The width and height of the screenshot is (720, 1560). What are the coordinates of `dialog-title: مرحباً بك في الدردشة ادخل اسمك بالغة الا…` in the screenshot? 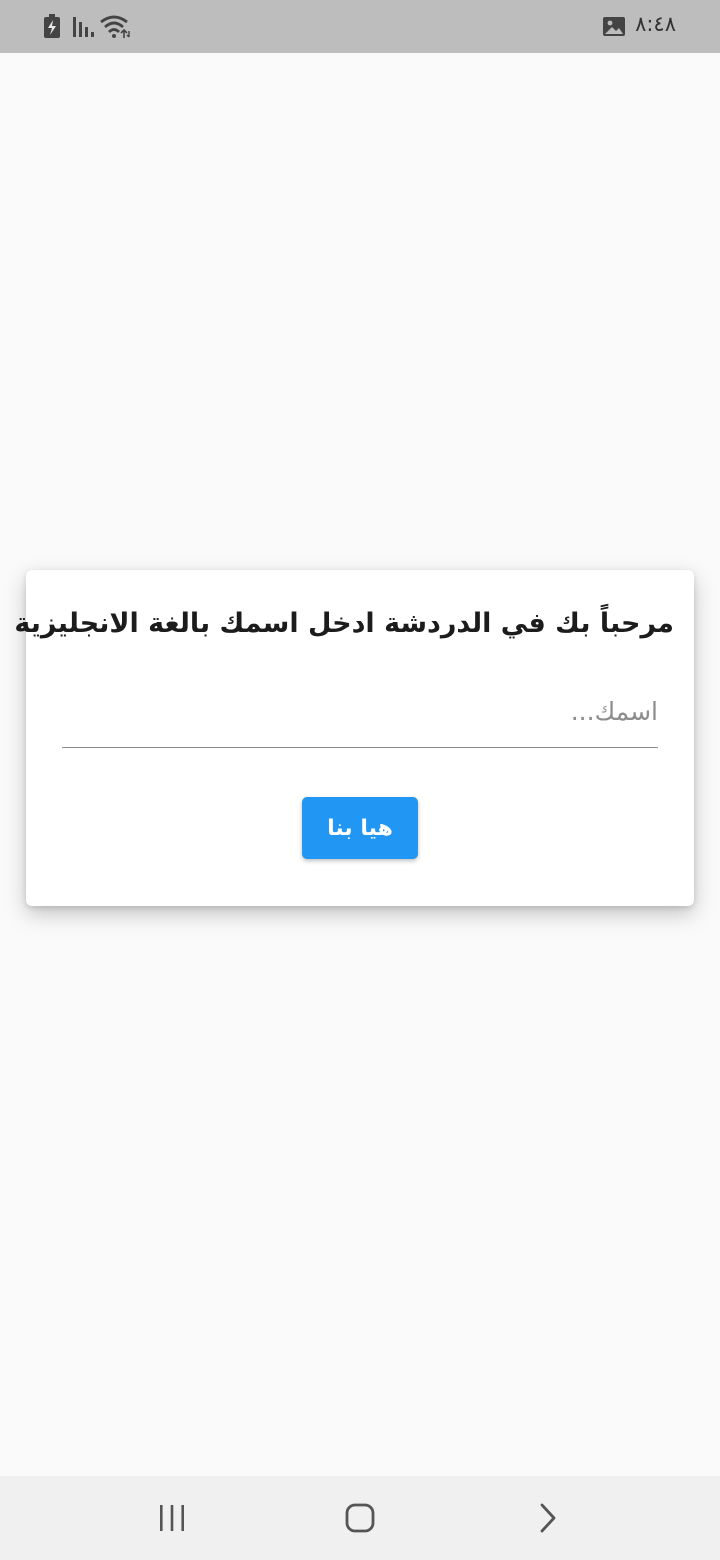 It's located at (344, 623).